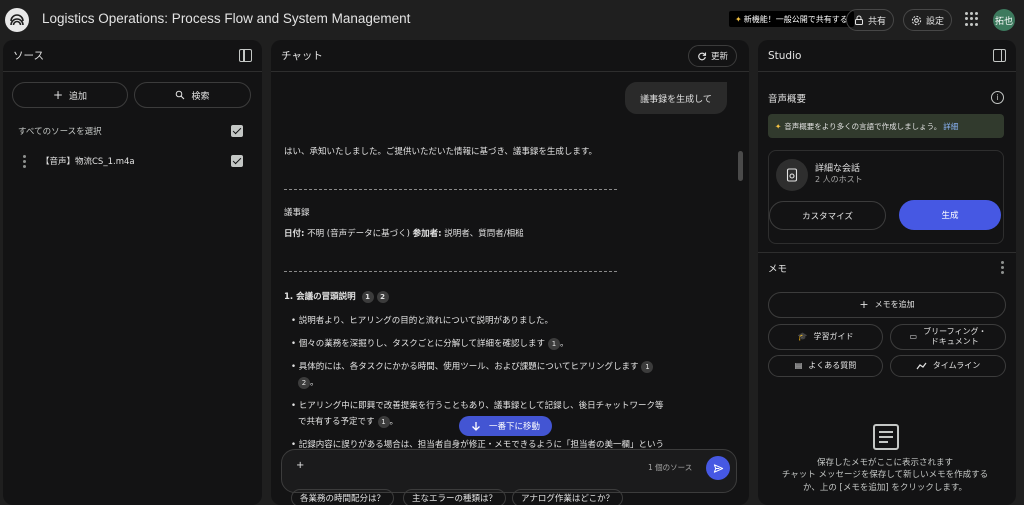 The height and width of the screenshot is (505, 1024). I want to click on customize-button: カスタマイズ, so click(827, 215).